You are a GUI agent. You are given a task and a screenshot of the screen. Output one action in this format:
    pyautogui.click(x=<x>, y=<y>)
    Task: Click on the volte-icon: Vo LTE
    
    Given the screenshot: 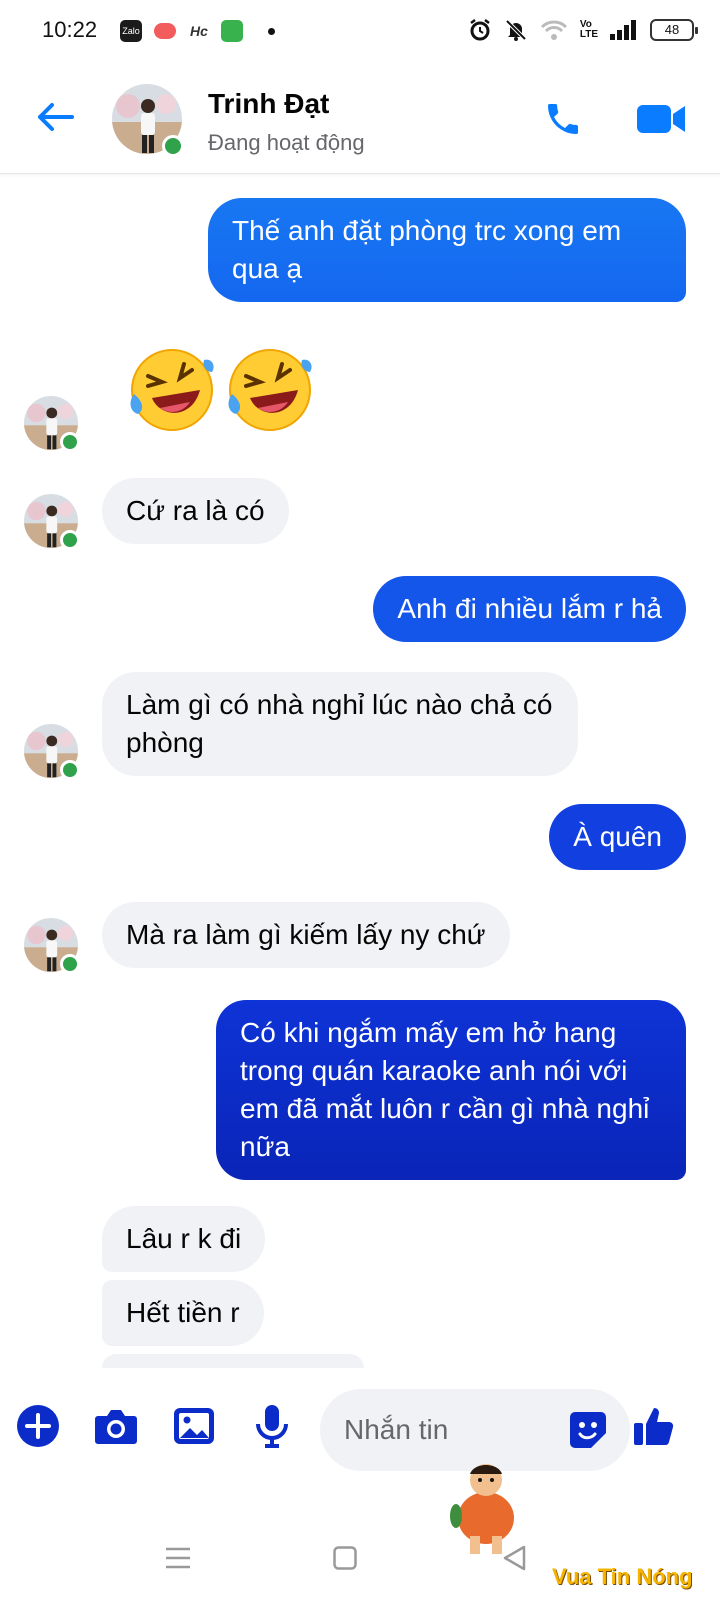 What is the action you would take?
    pyautogui.click(x=588, y=29)
    